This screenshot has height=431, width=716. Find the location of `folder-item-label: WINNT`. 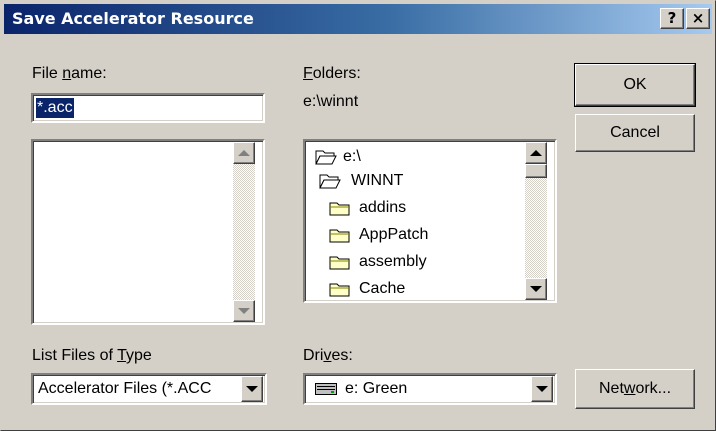

folder-item-label: WINNT is located at coordinates (377, 180).